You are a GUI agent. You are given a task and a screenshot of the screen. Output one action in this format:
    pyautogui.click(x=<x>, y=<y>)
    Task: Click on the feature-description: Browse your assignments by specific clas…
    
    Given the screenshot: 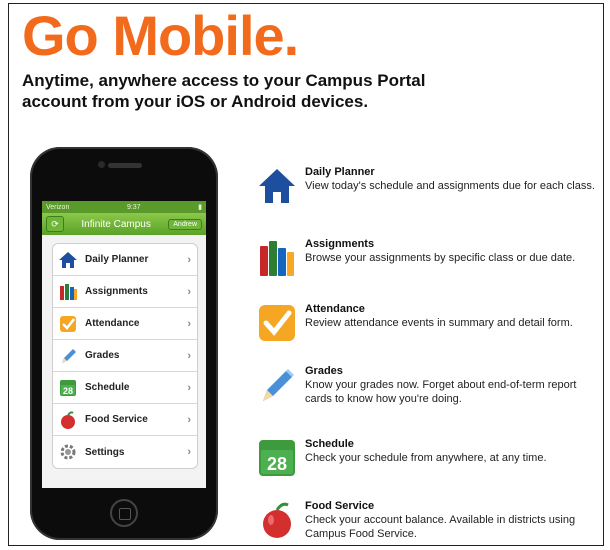 What is the action you would take?
    pyautogui.click(x=440, y=258)
    